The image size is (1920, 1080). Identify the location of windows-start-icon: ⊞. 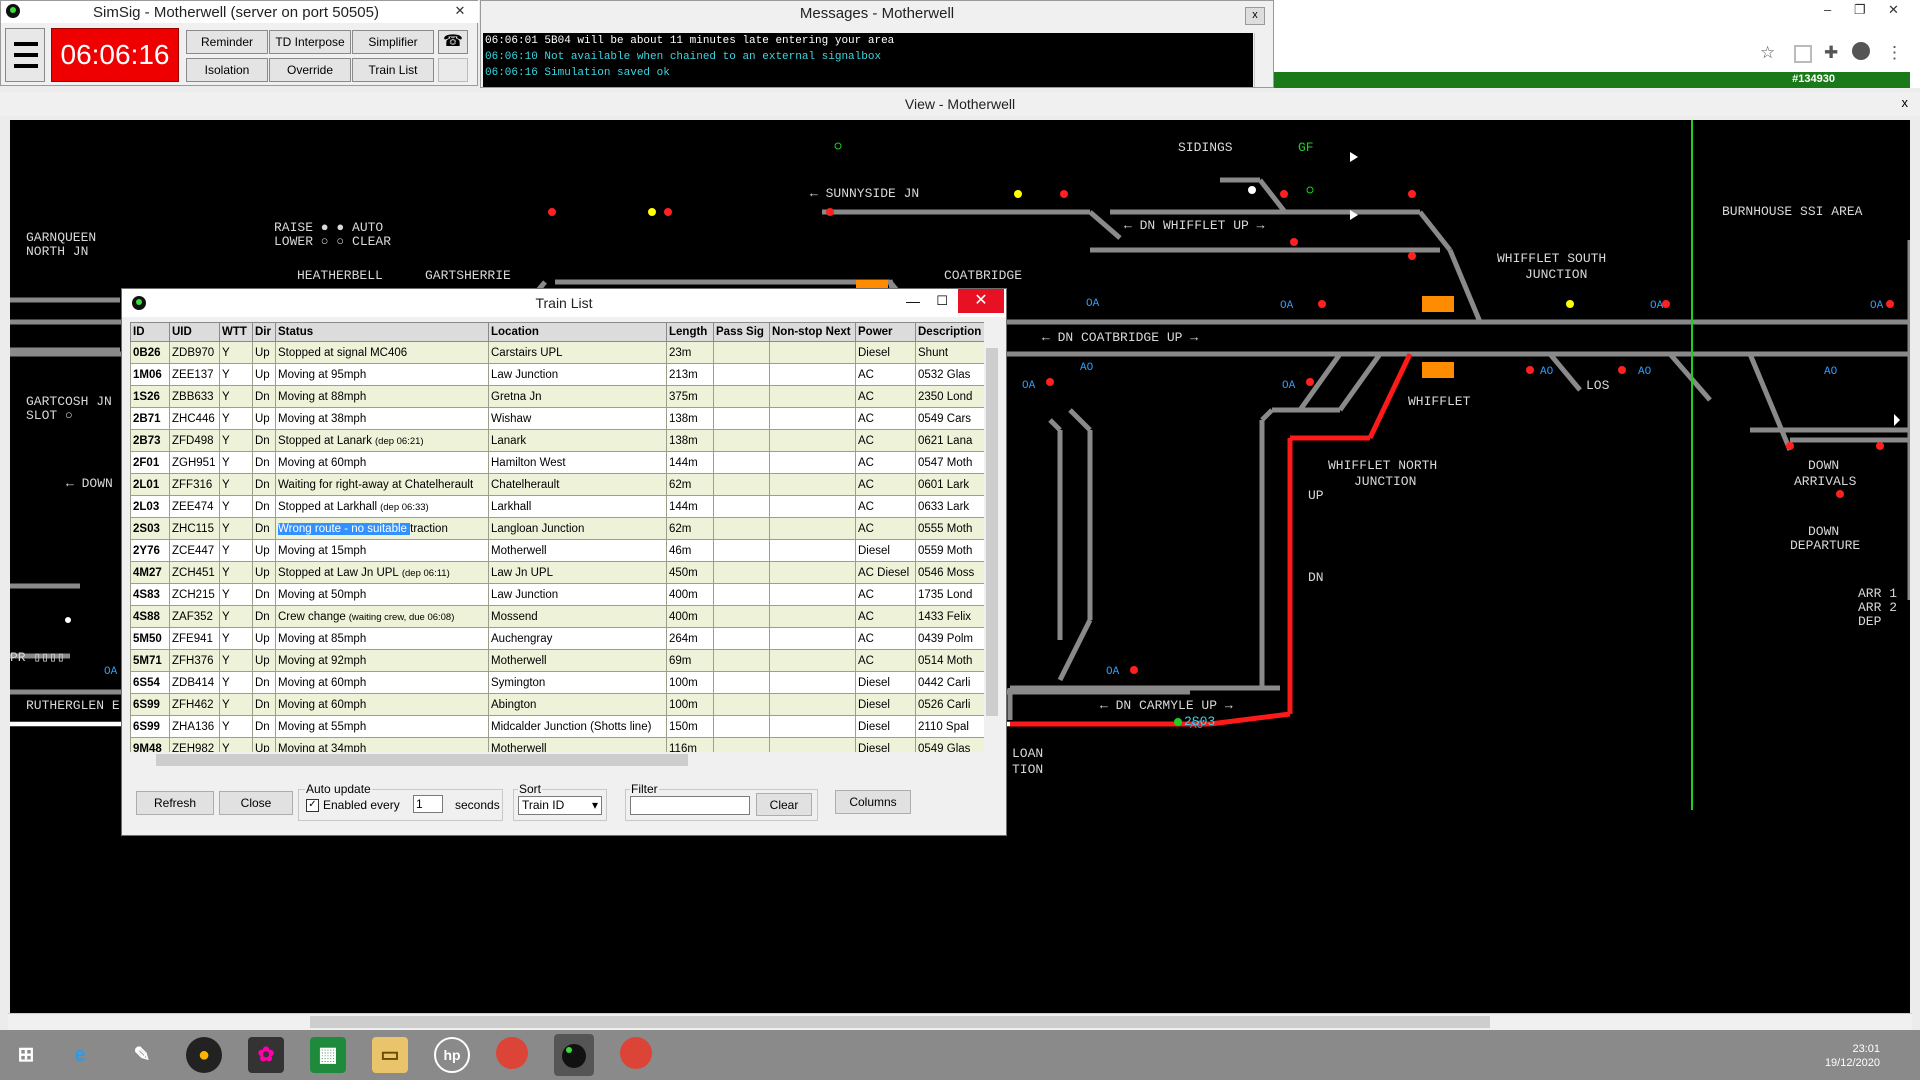
(26, 1055).